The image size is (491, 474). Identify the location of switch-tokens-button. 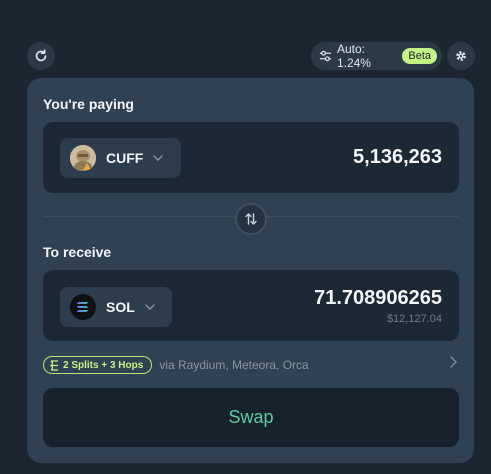
(251, 219).